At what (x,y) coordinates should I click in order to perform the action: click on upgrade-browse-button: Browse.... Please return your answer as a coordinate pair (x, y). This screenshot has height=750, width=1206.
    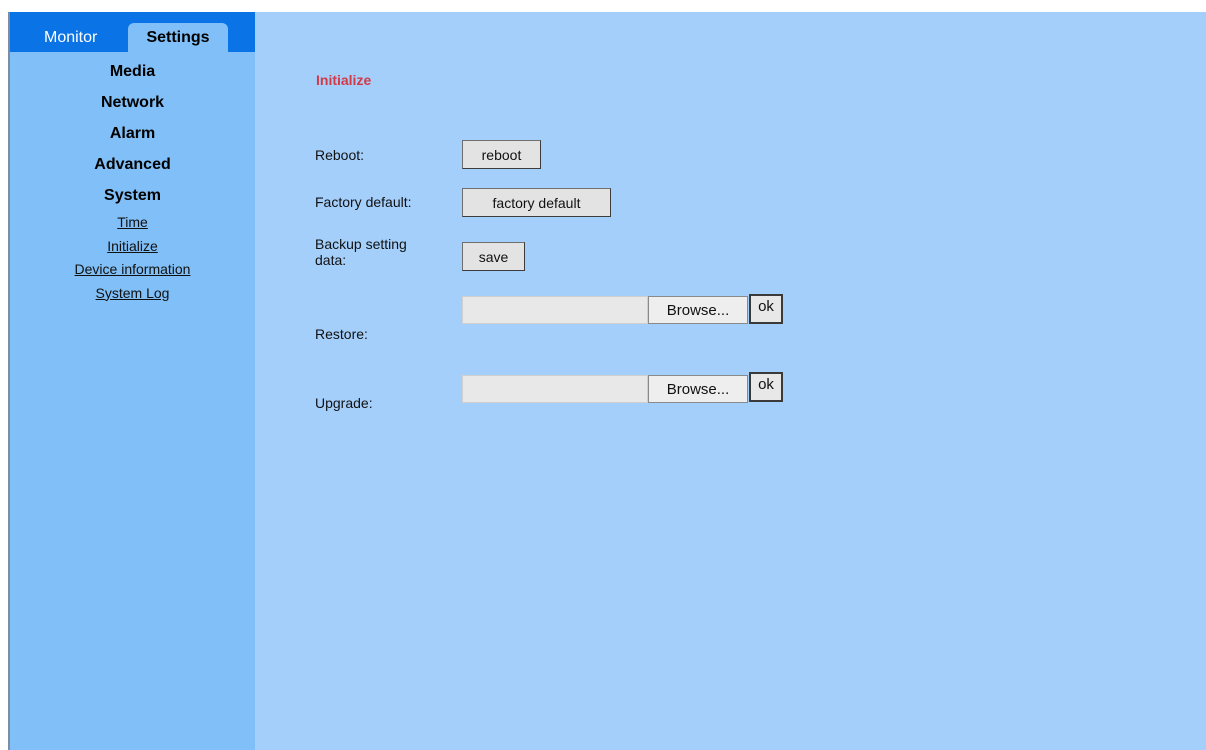
    Looking at the image, I should click on (698, 389).